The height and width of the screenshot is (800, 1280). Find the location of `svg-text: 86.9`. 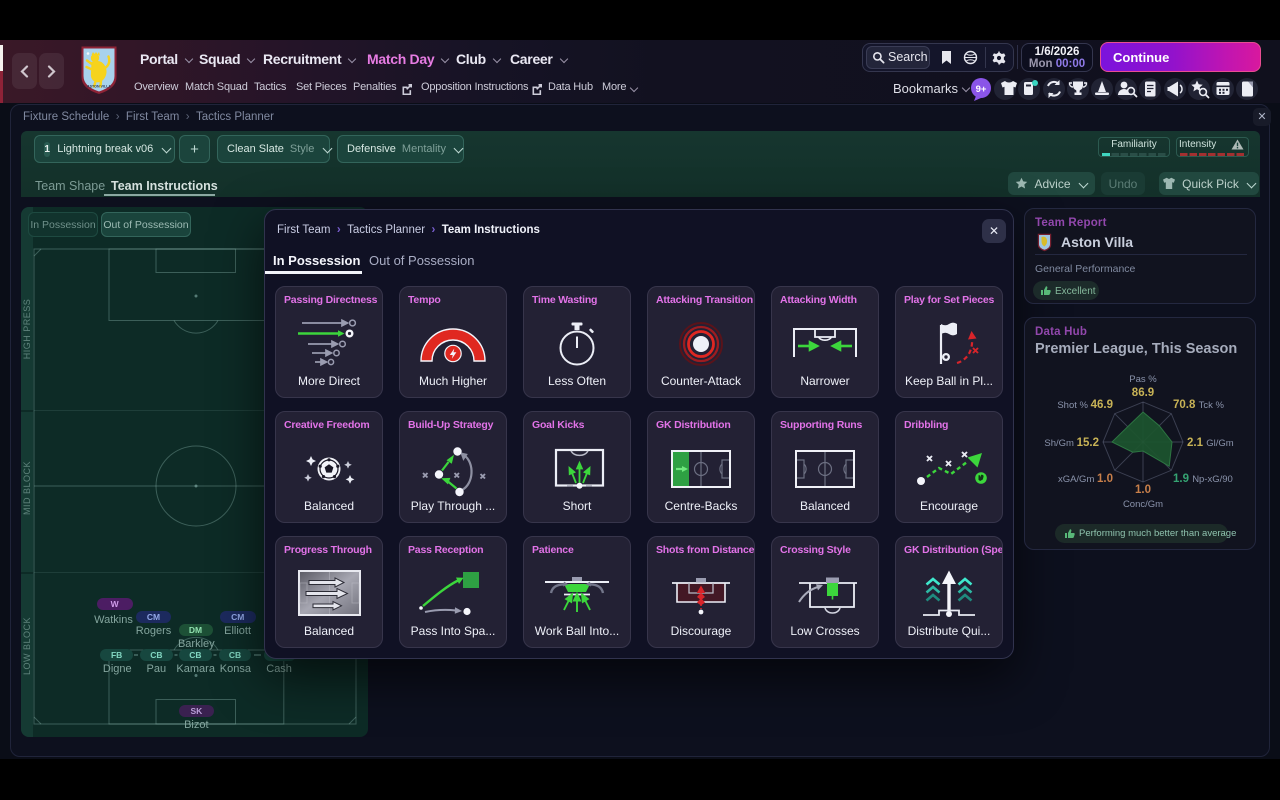

svg-text: 86.9 is located at coordinates (1143, 393).